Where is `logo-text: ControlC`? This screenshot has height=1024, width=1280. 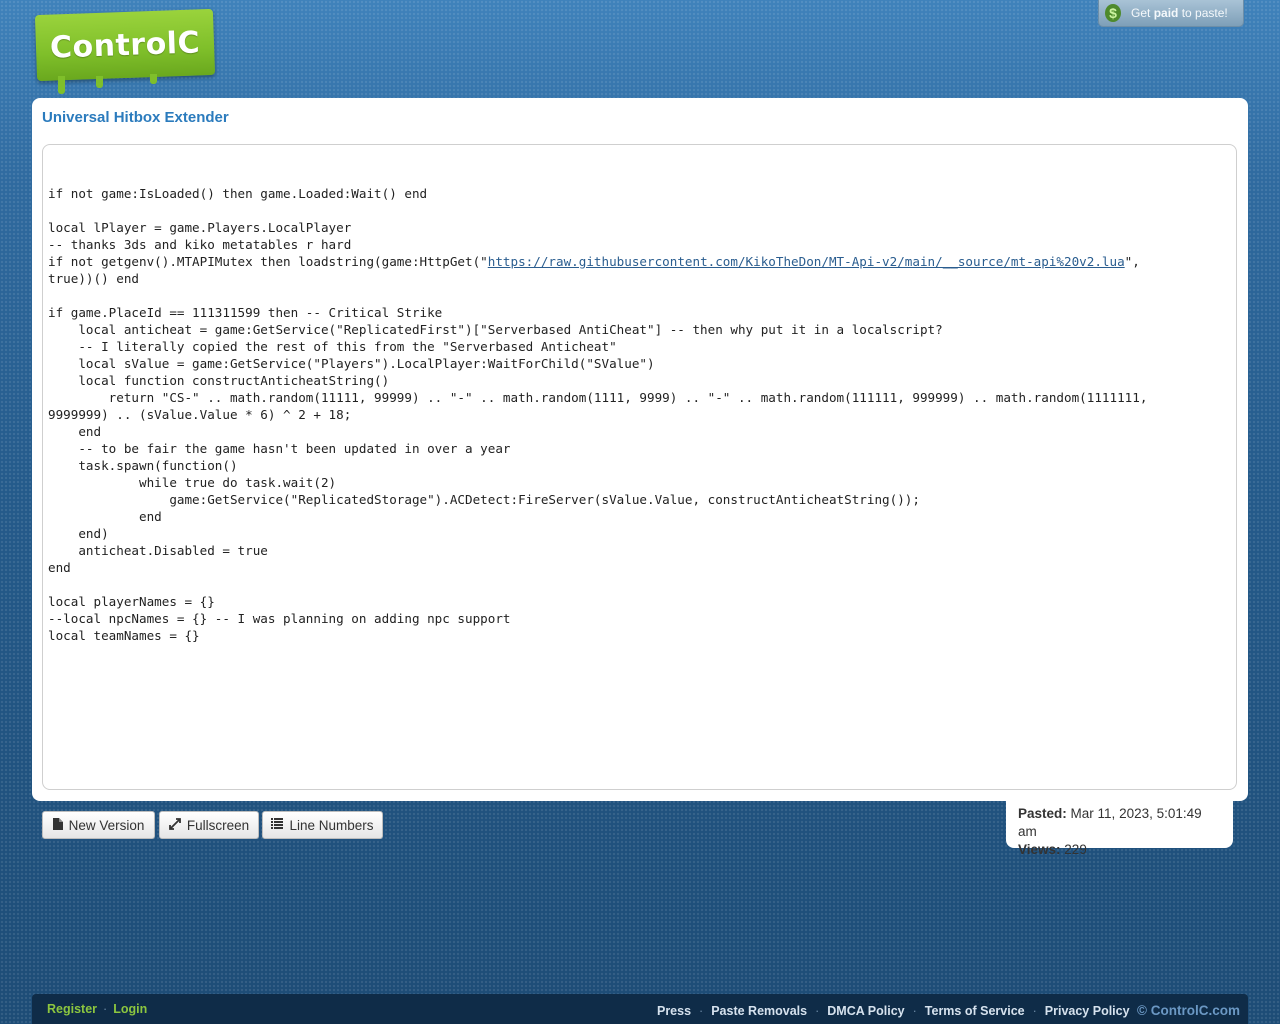 logo-text: ControlC is located at coordinates (125, 45).